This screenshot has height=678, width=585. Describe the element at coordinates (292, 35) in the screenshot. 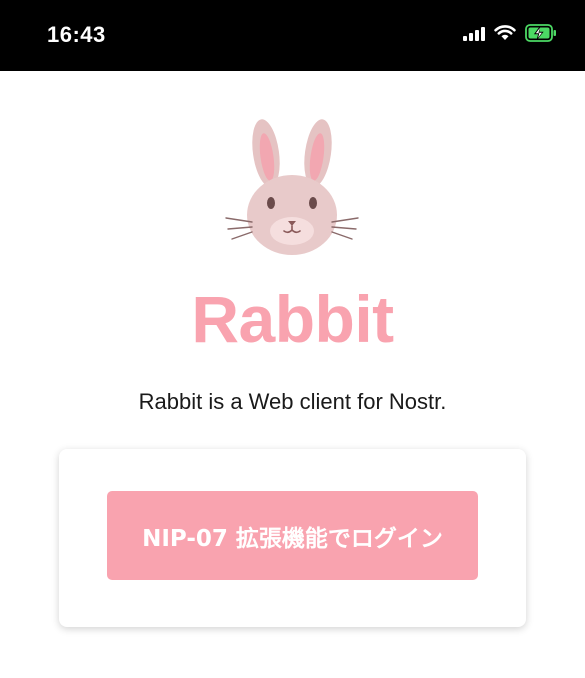

I see `status-bar: 16:43` at that location.